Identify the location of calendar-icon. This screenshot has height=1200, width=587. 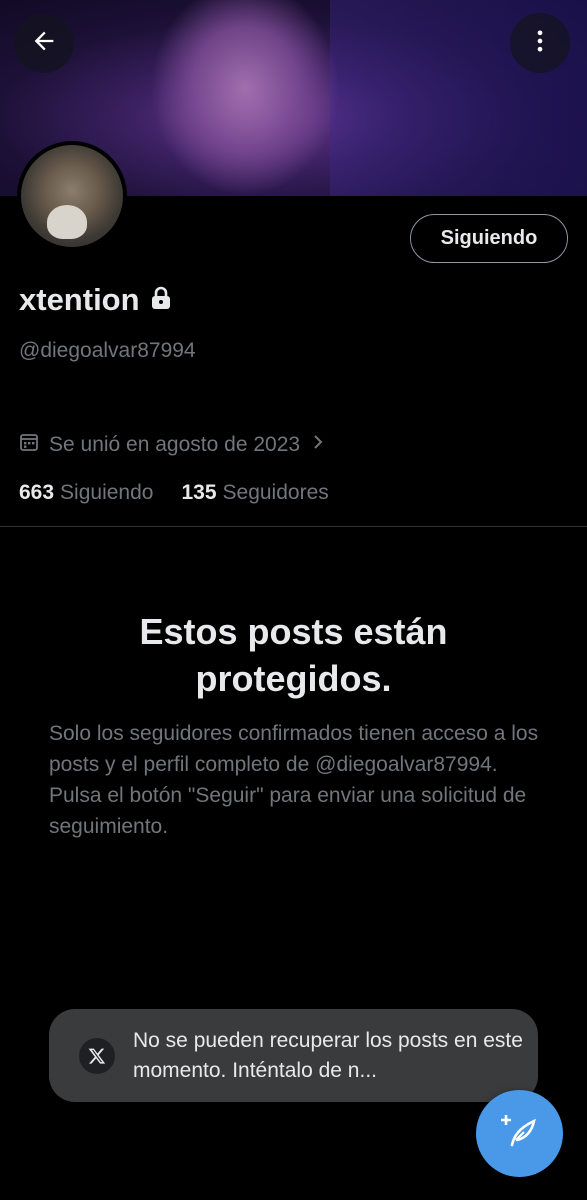
(29, 445).